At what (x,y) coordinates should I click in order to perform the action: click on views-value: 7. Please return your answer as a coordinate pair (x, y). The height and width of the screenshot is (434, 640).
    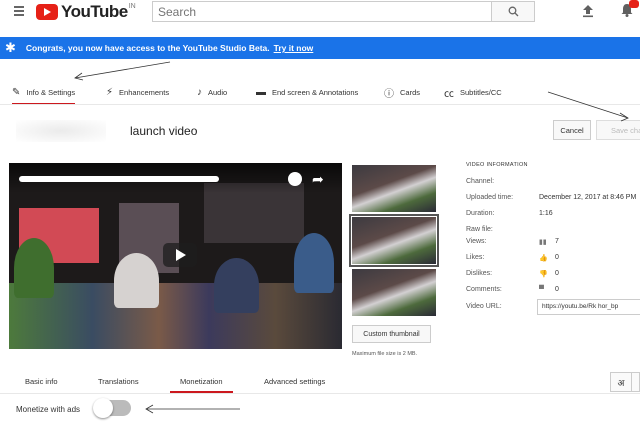
    Looking at the image, I should click on (557, 241).